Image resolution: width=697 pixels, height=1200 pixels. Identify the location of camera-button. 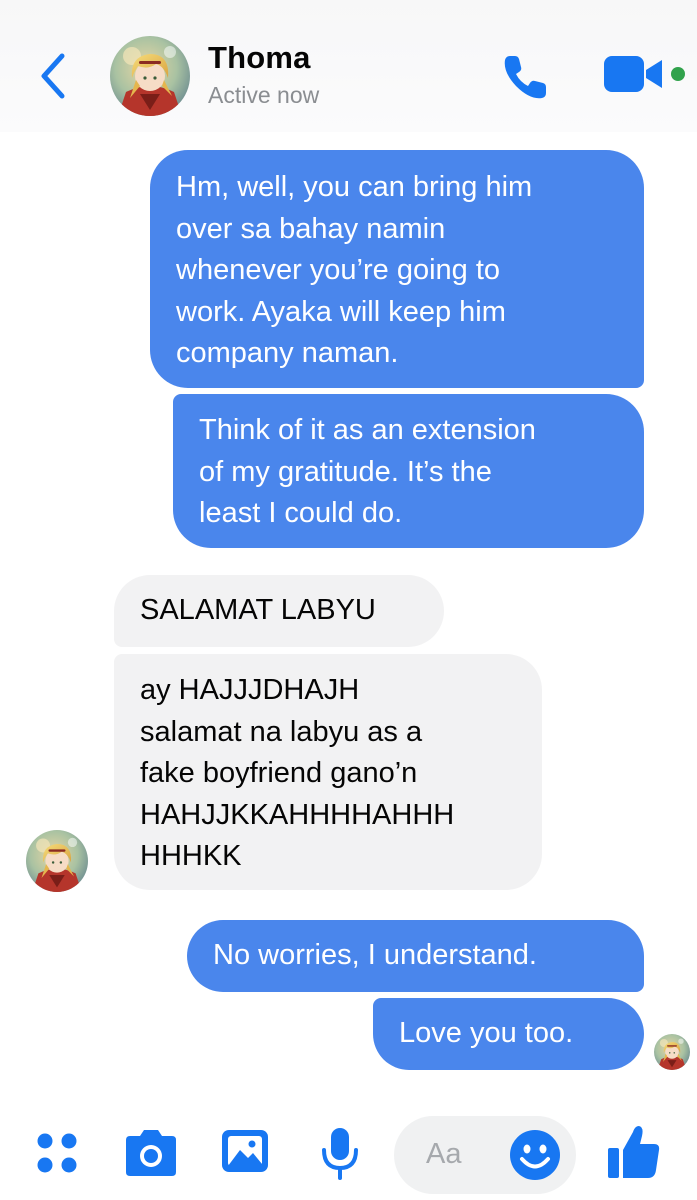
(151, 1153).